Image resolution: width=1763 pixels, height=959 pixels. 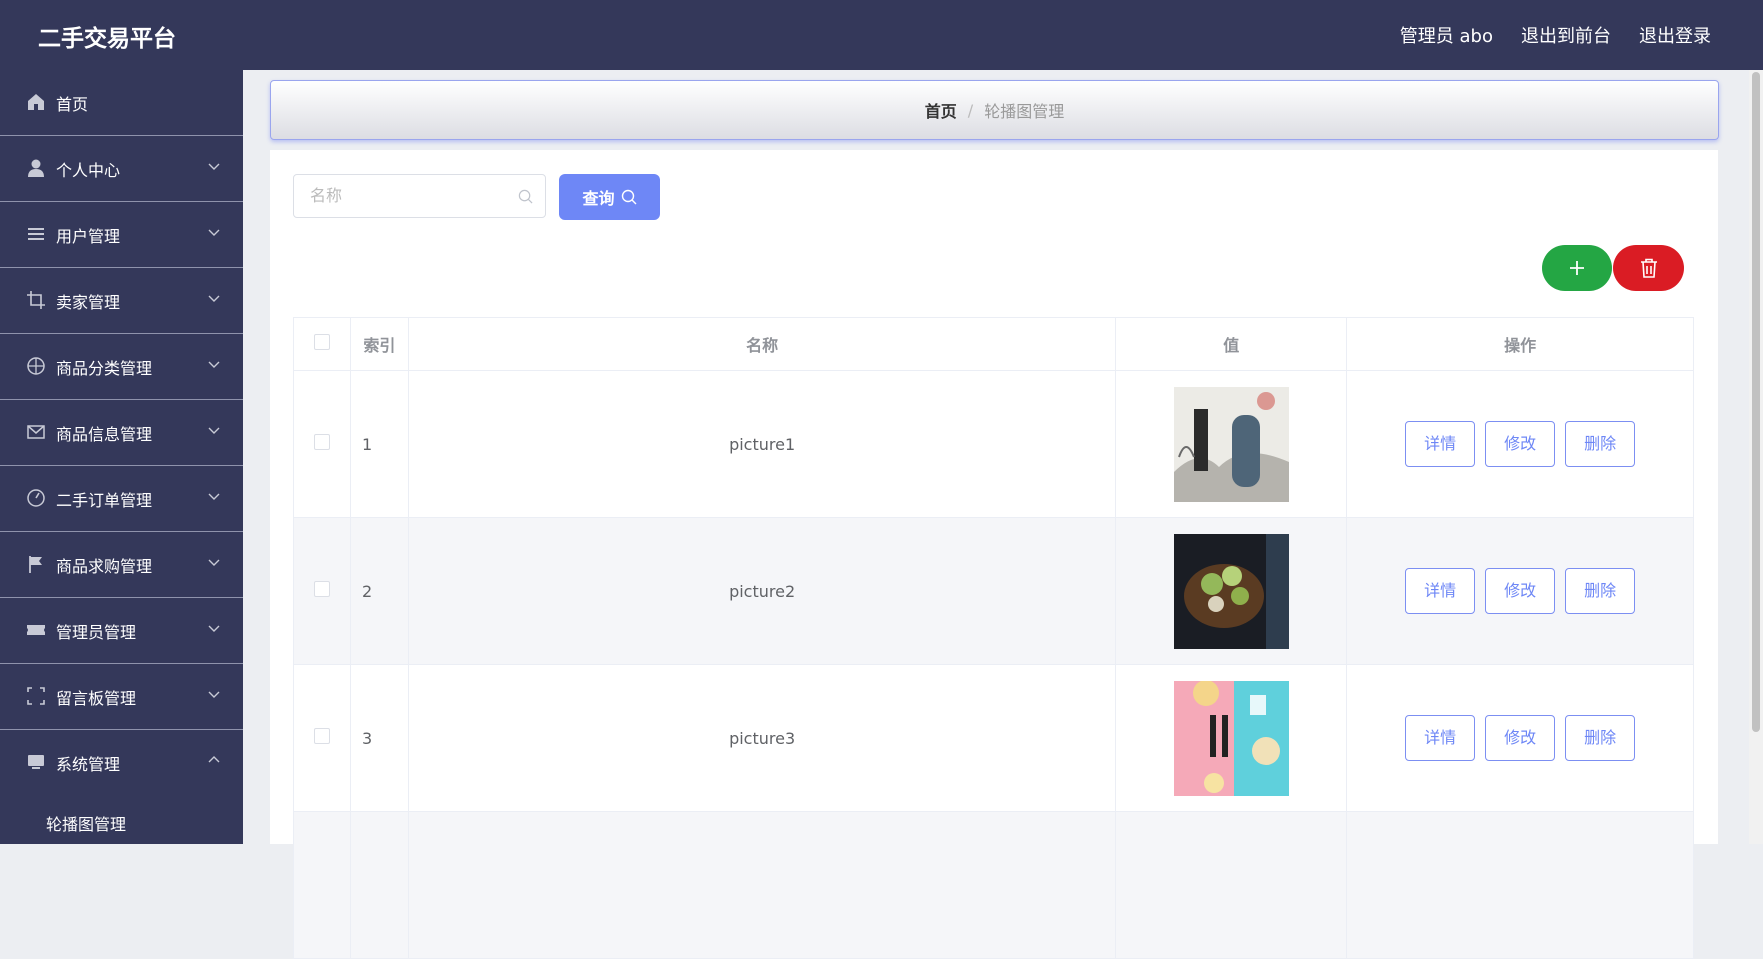 I want to click on sidebar-subitem-carousel-management: 轮播图管理, so click(x=121, y=819).